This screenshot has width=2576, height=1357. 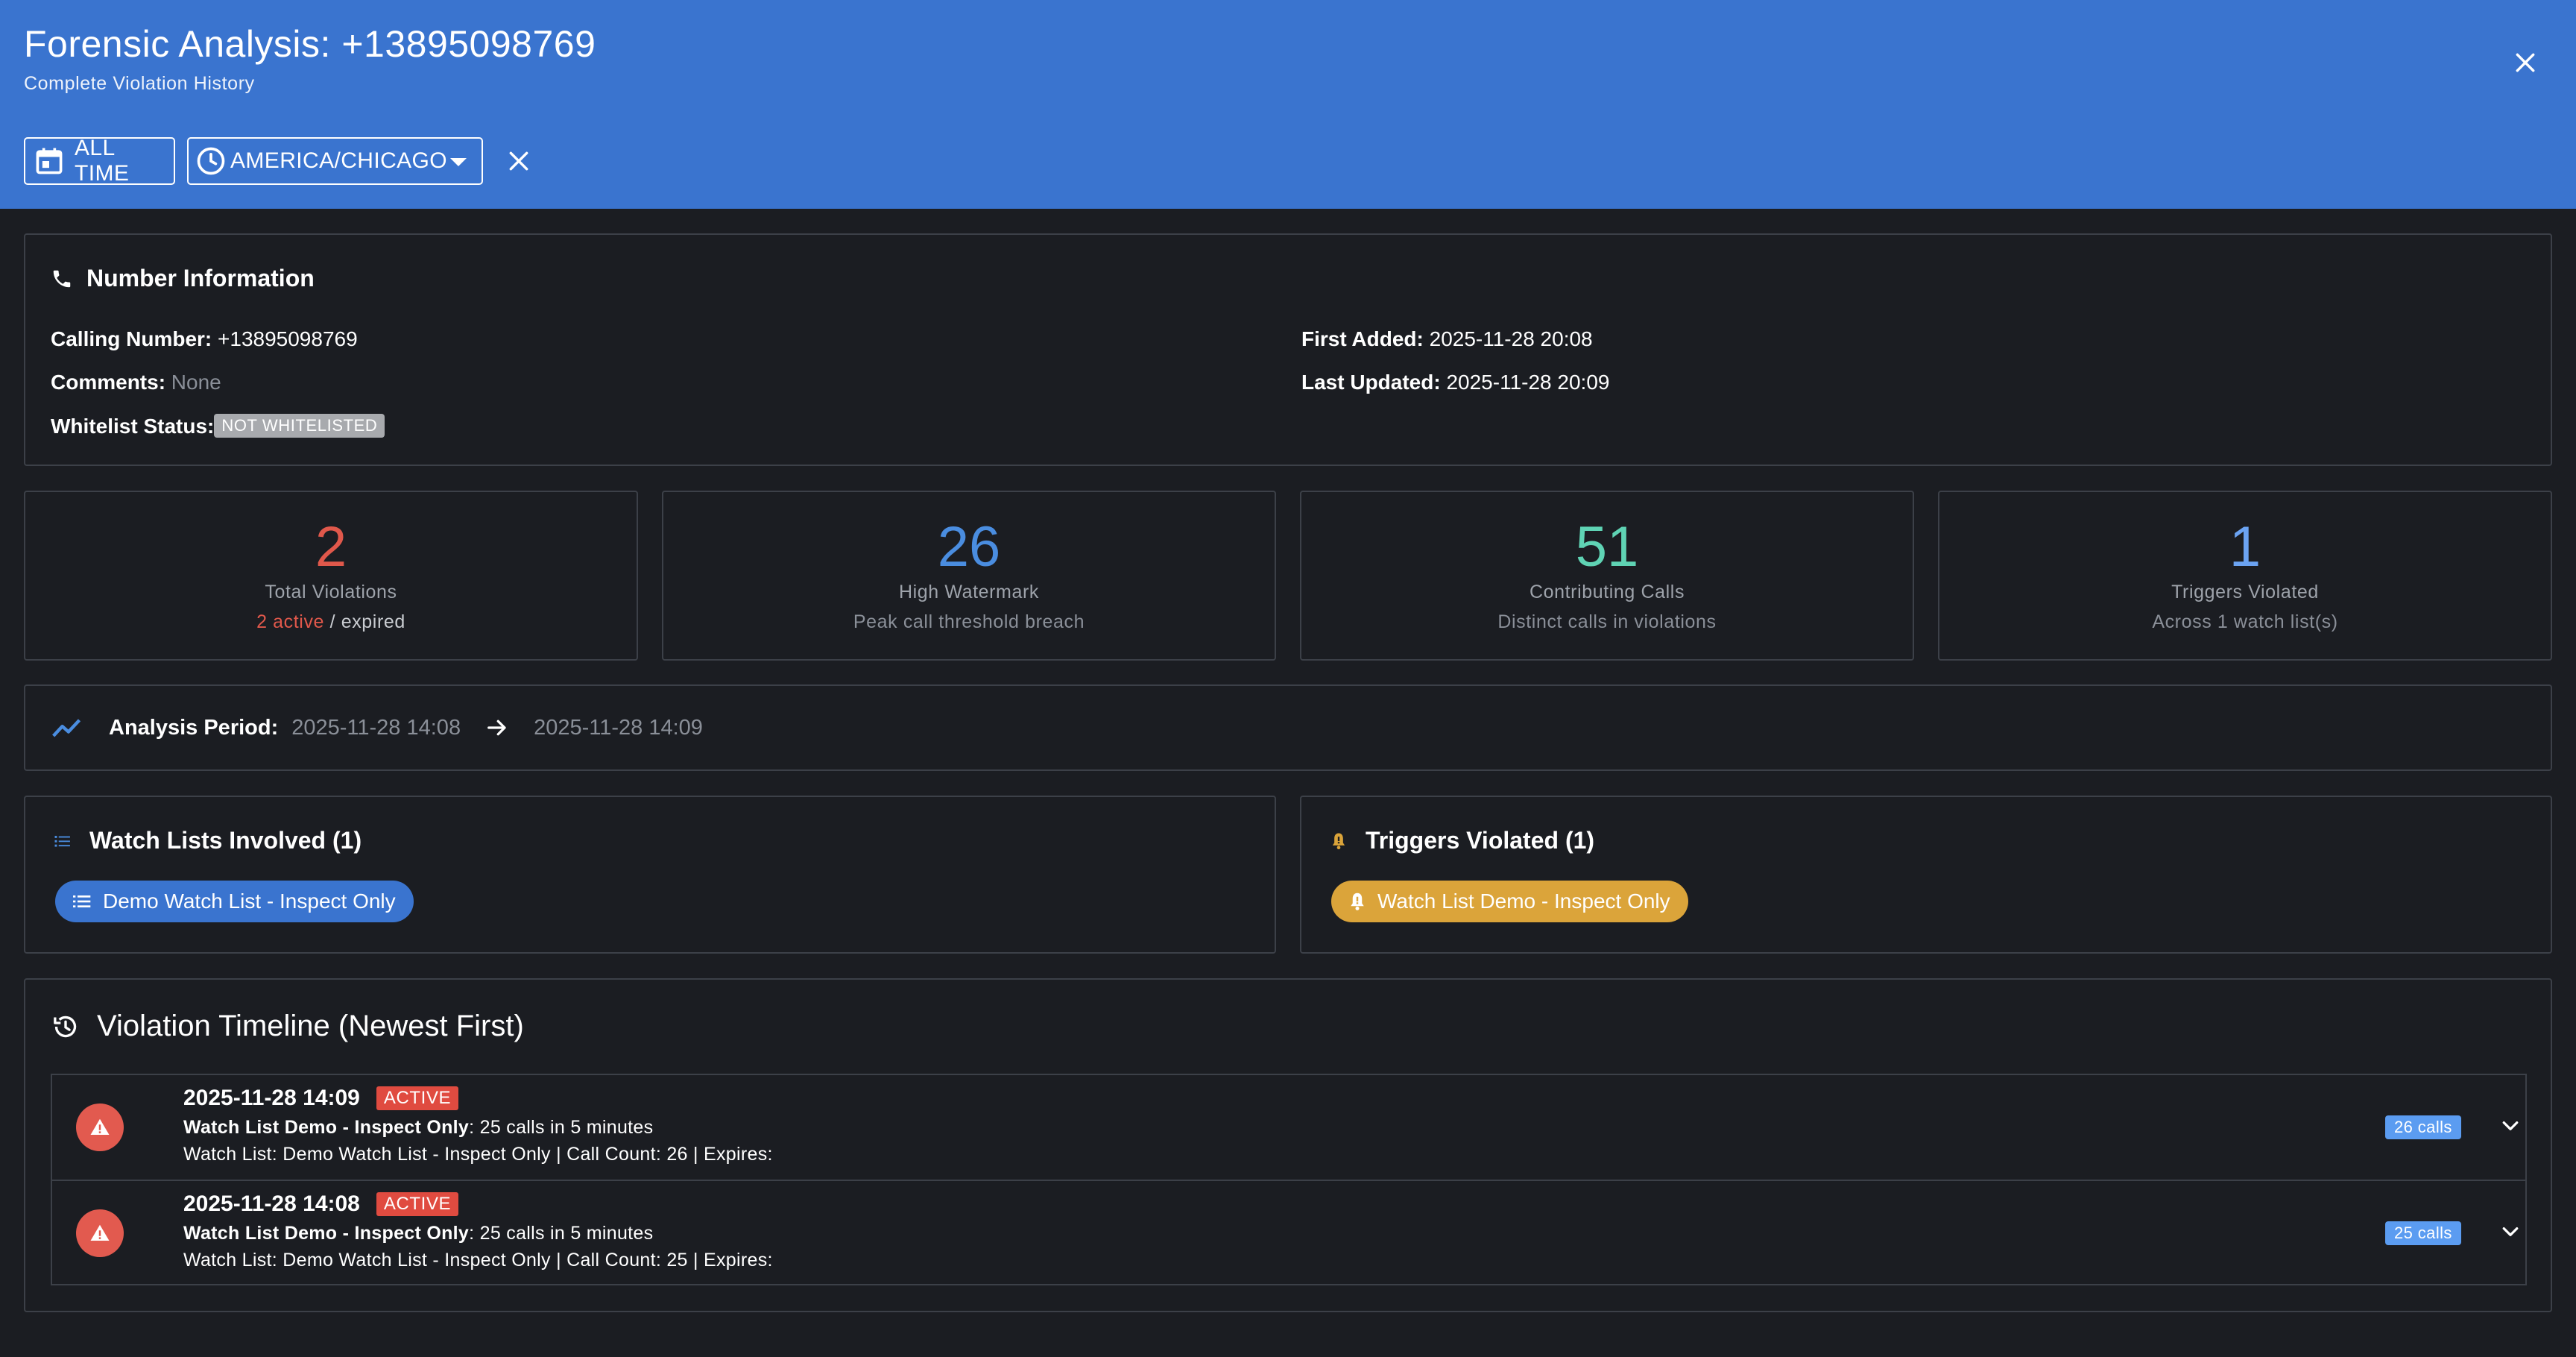 I want to click on calling-number-value: +13895098769, so click(x=288, y=338).